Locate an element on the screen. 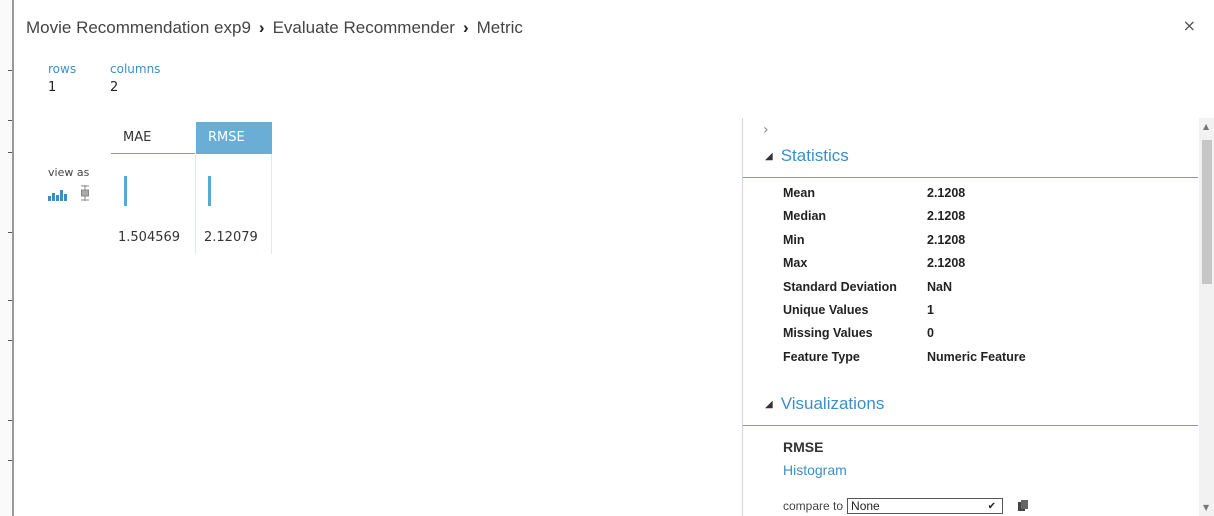 The image size is (1214, 516). stat-row: Standard Deviation NaN is located at coordinates (904, 291).